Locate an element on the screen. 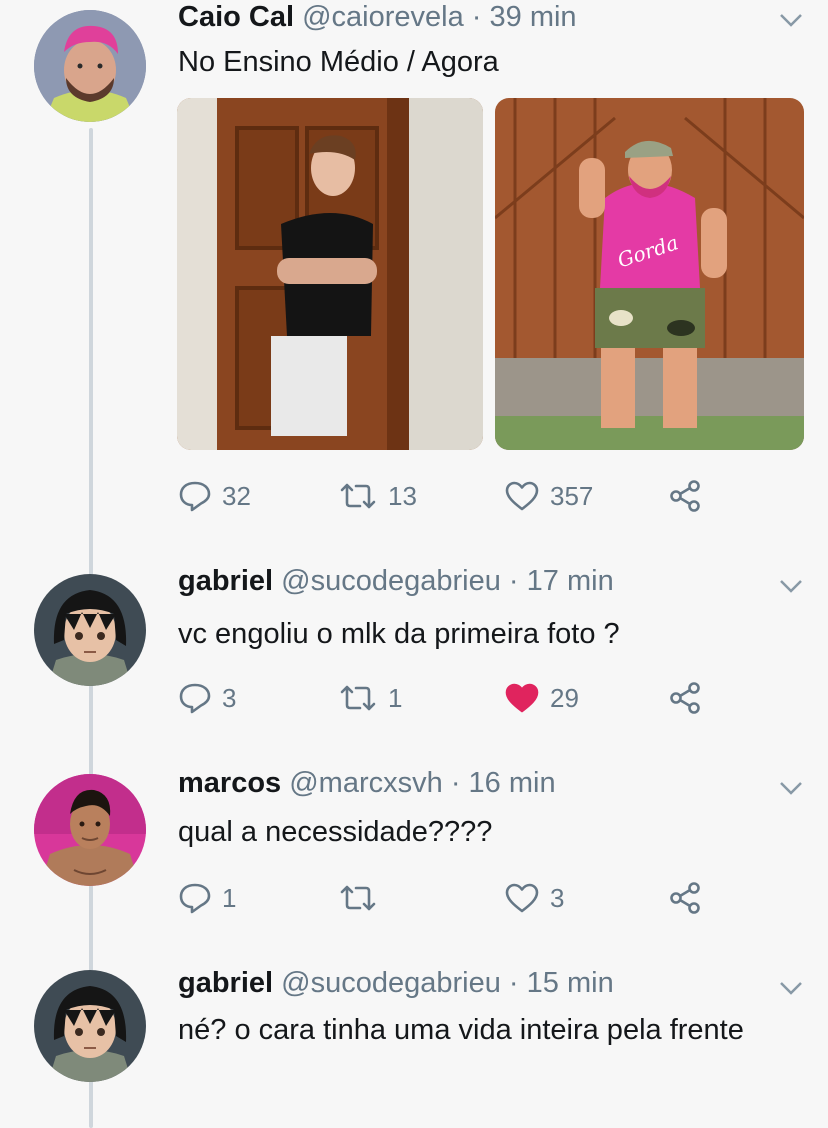  retweet-button: 1 is located at coordinates (370, 698).